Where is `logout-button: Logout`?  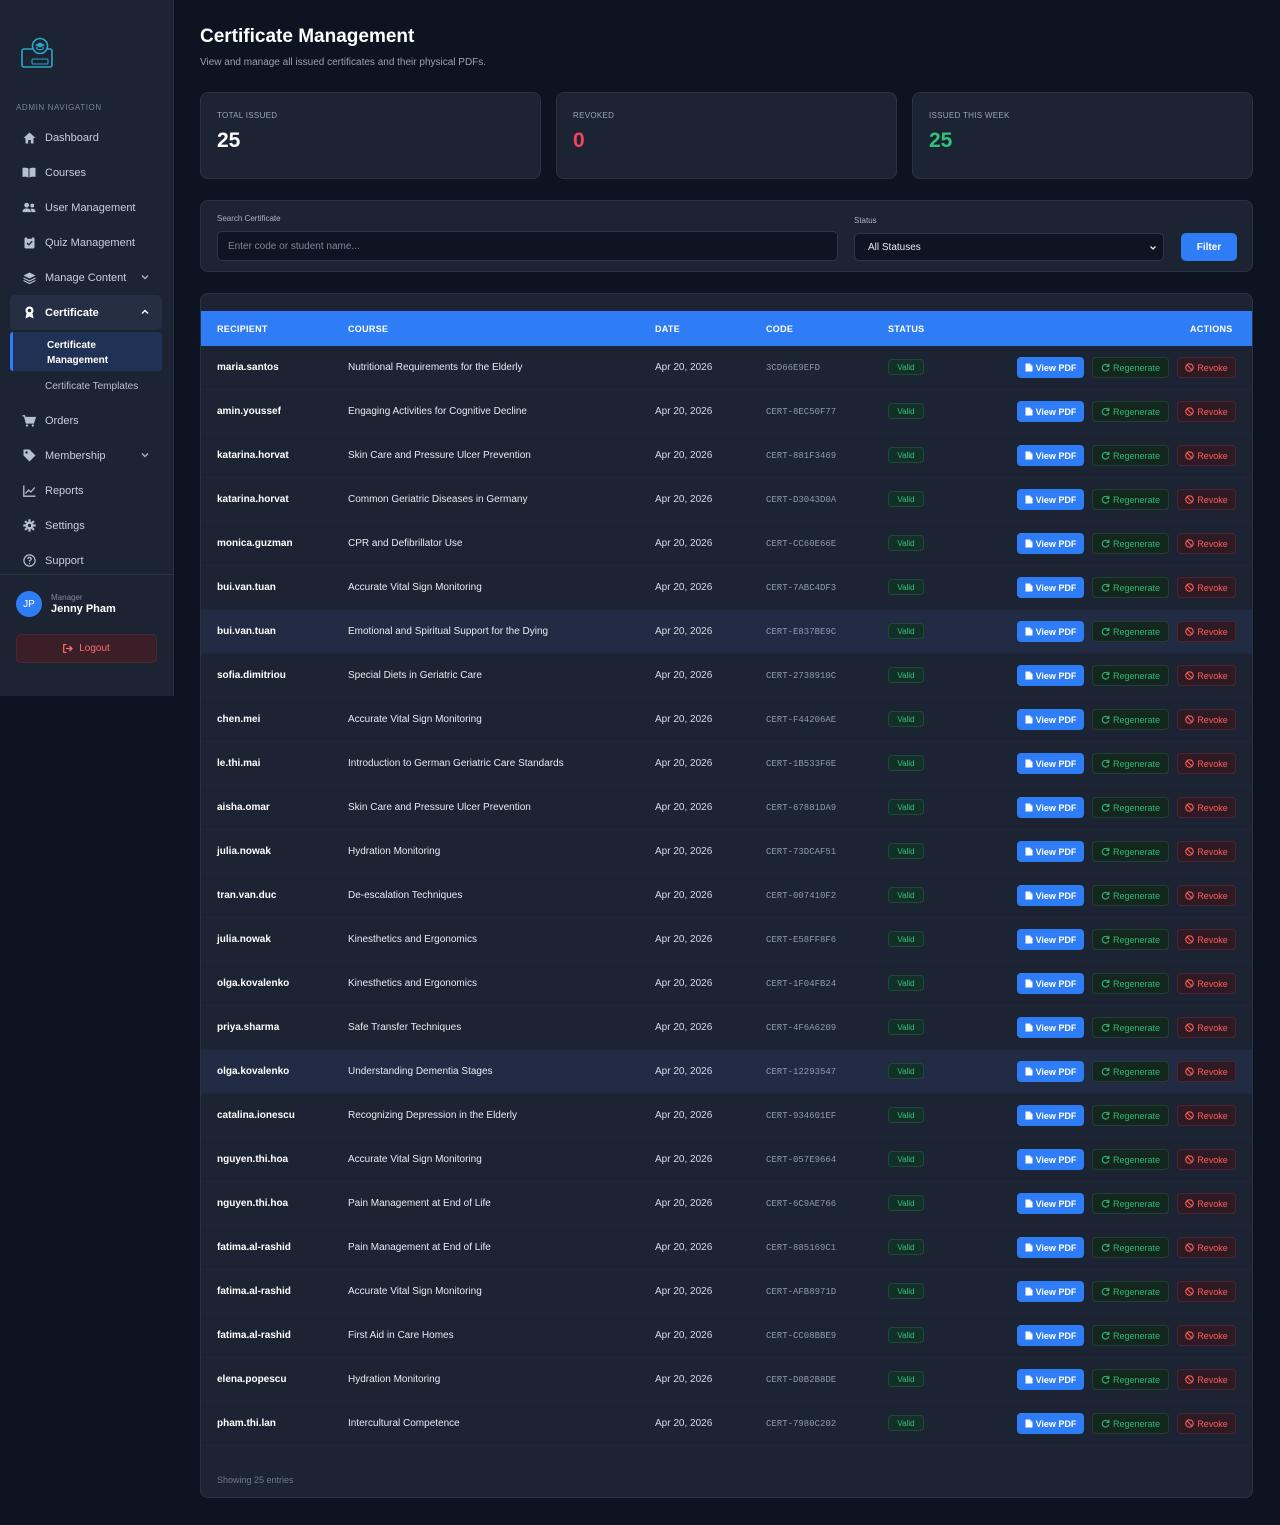
logout-button: Logout is located at coordinates (86, 648).